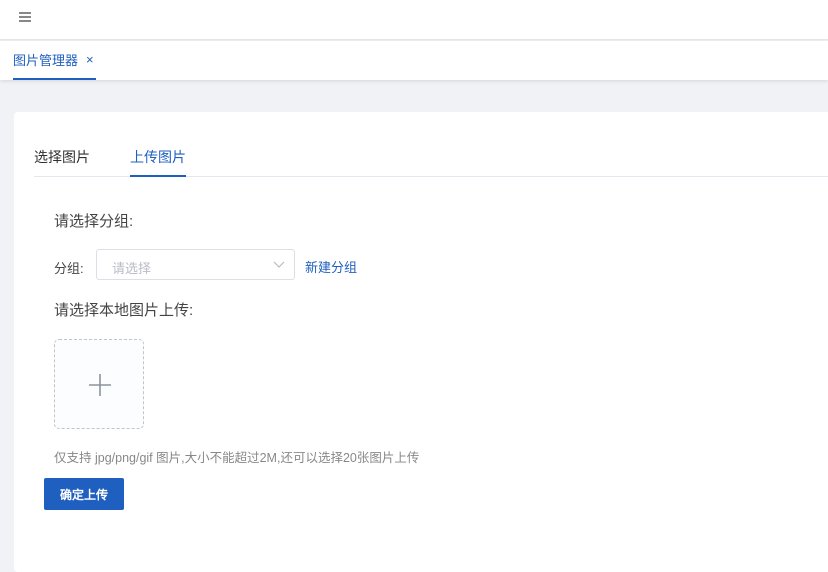  I want to click on upload-hint: 仅支持 jpg/png/gif 图片,大小不能超过2M,还可以选择20张图片上传, so click(237, 458).